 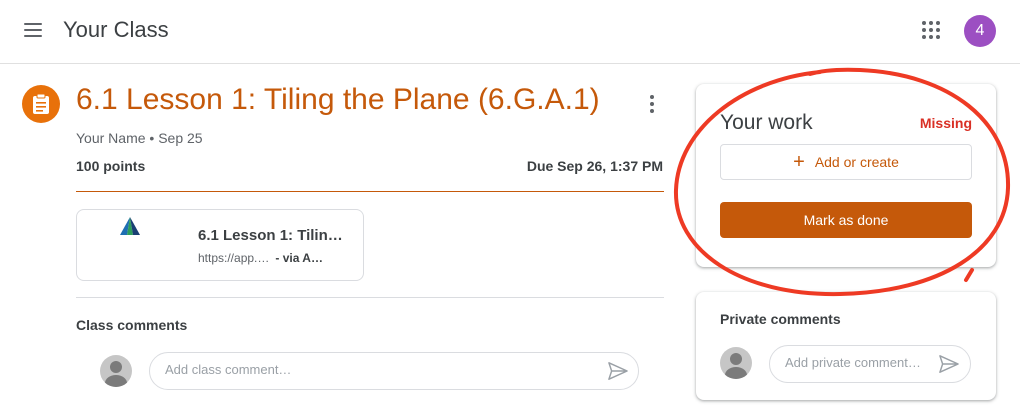 I want to click on app-logo-icon, so click(x=130, y=226).